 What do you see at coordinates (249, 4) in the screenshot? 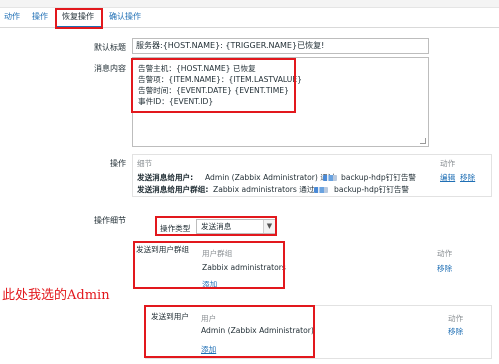
I see `top-strip` at bounding box center [249, 4].